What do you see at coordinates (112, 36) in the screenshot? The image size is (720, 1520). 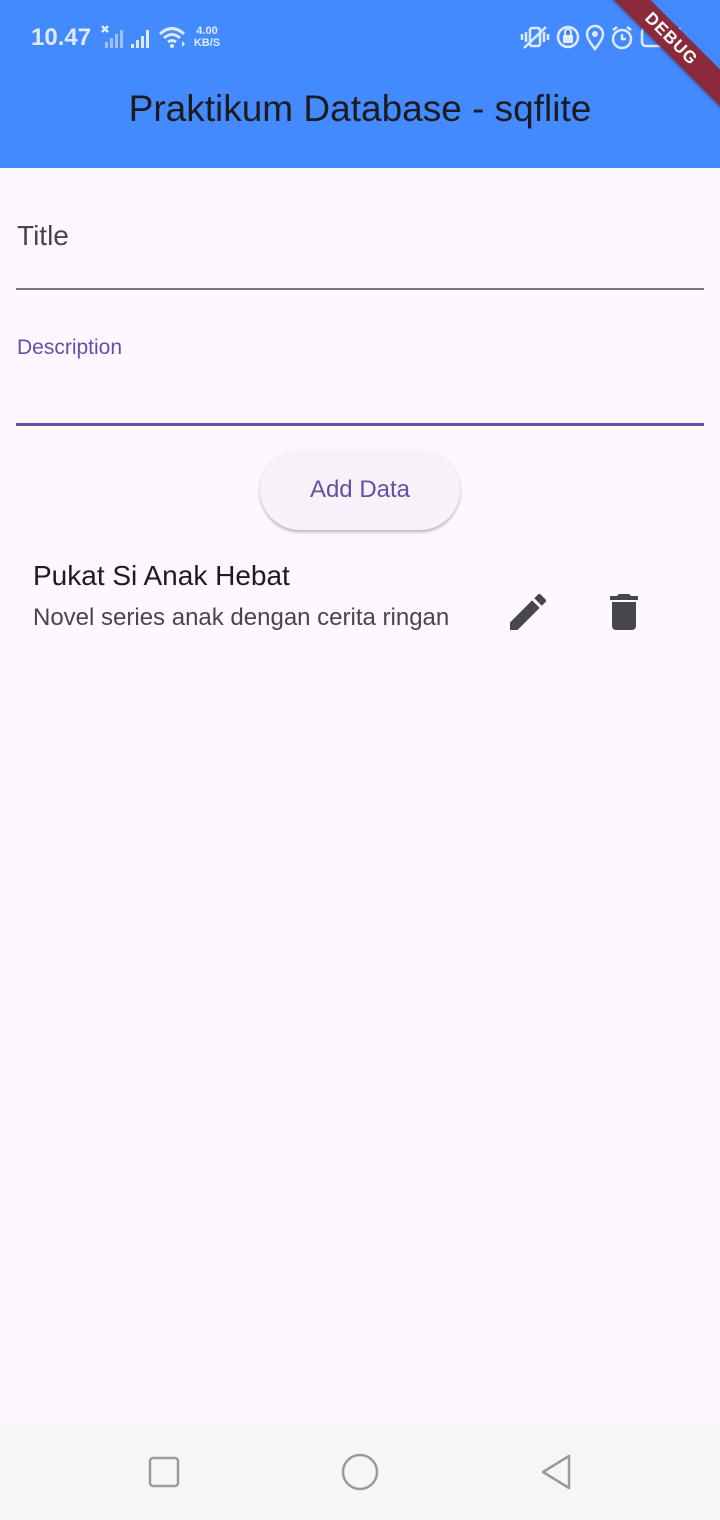 I see `signal-no-service-icon` at bounding box center [112, 36].